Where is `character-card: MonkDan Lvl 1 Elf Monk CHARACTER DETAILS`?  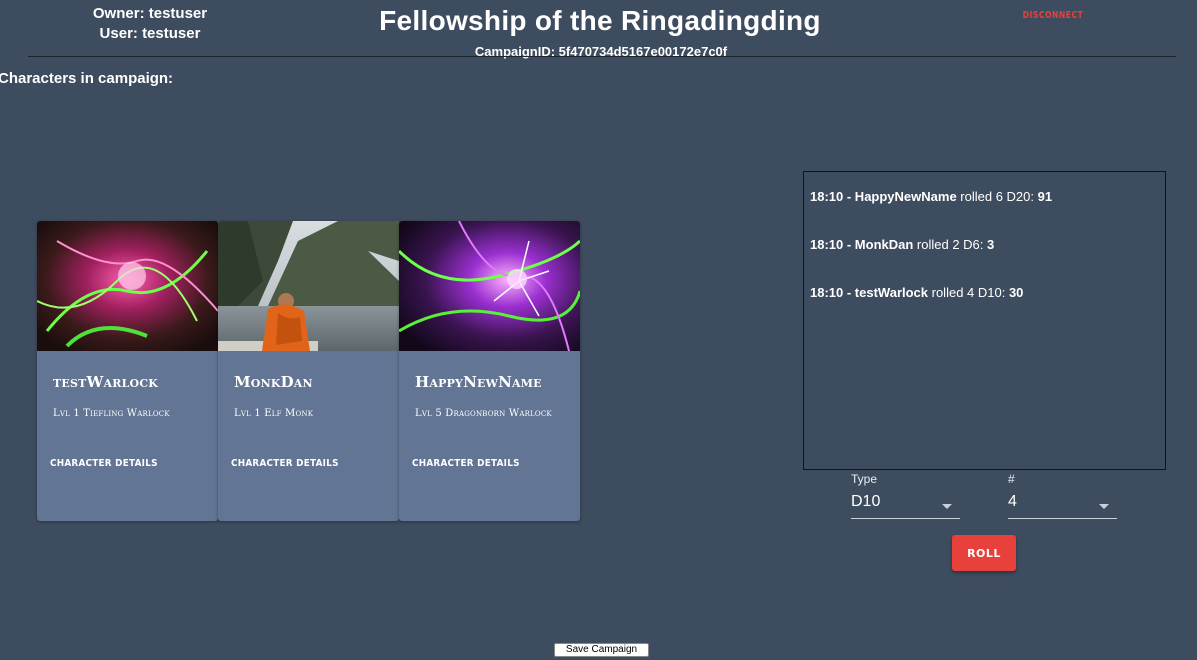
character-card: MonkDan Lvl 1 Elf Monk CHARACTER DETAILS is located at coordinates (308, 371).